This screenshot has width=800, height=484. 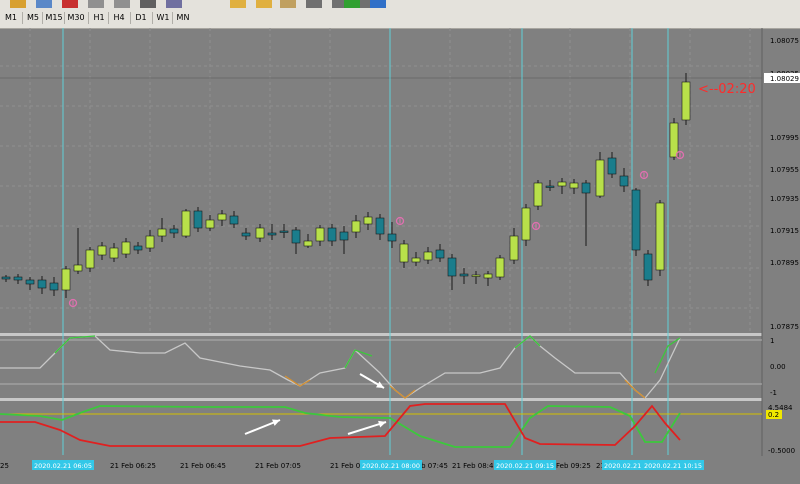 What do you see at coordinates (44, 4) in the screenshot?
I see `profile-icon` at bounding box center [44, 4].